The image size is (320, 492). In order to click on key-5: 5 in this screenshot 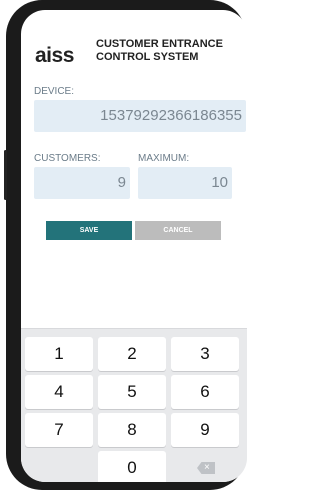, I will do `click(132, 392)`.